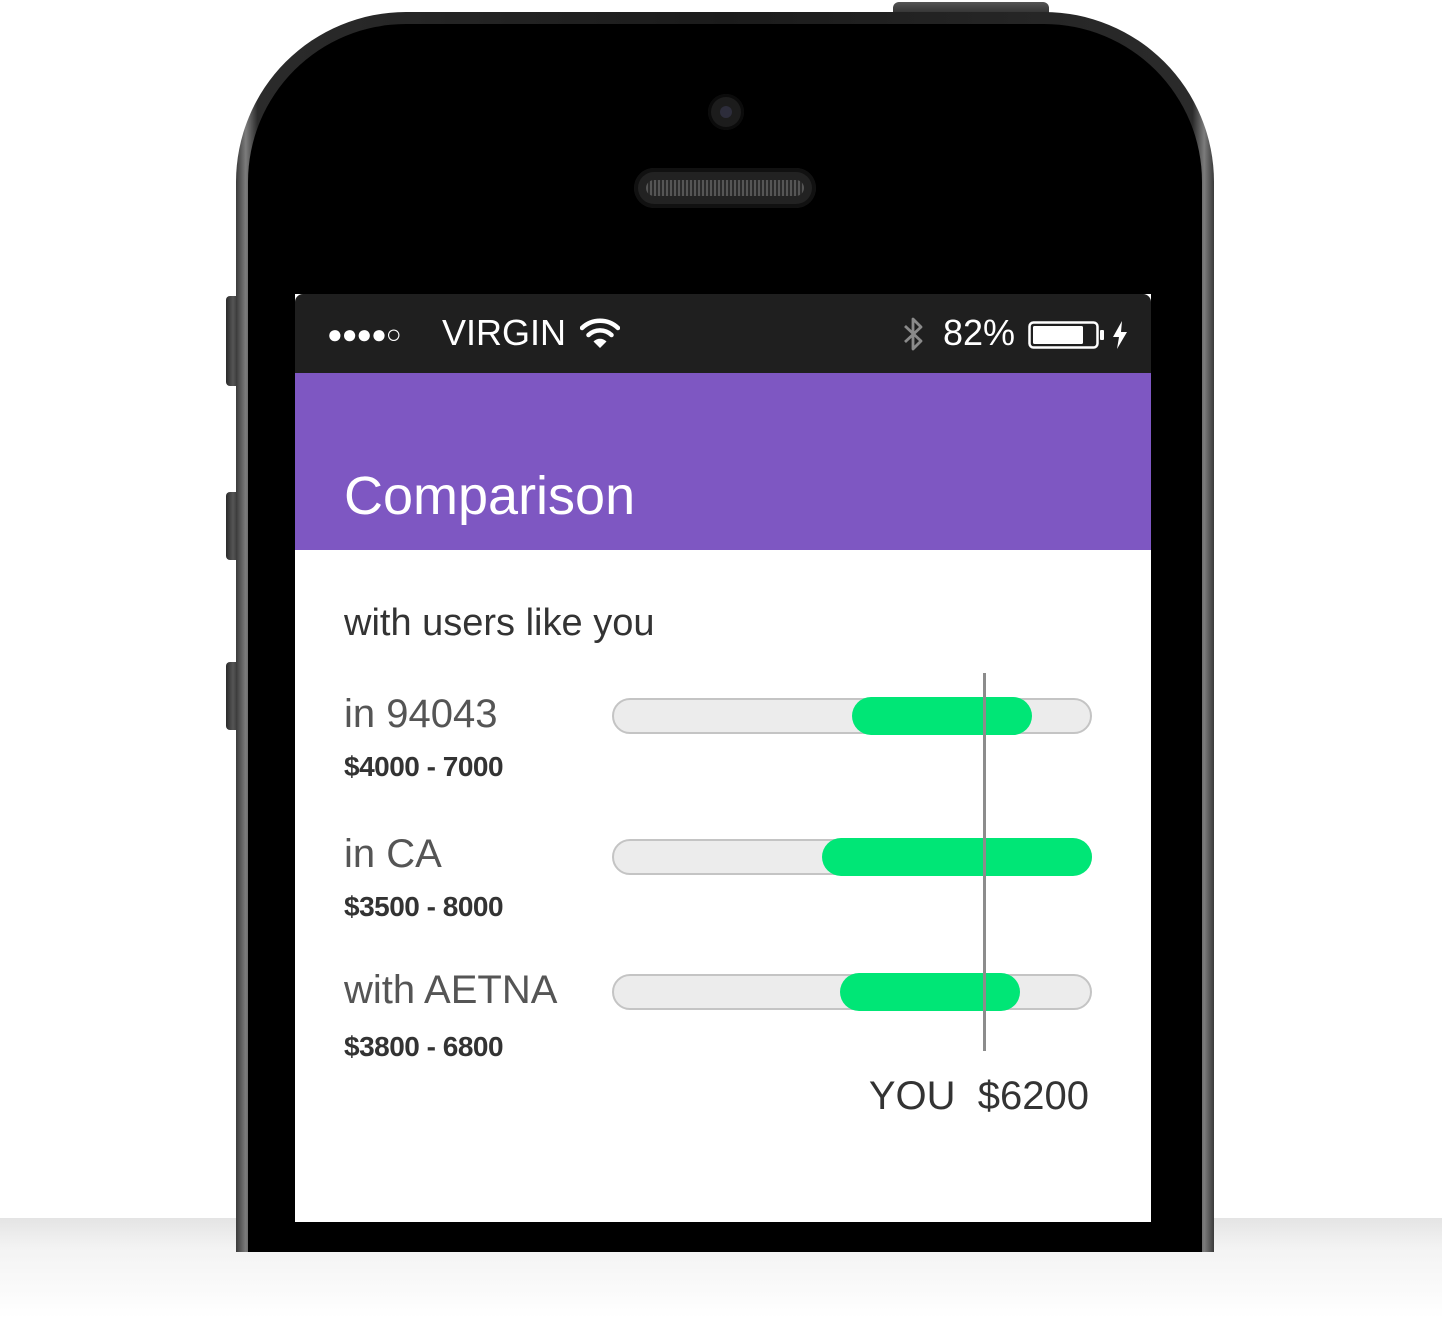 The image size is (1442, 1318). What do you see at coordinates (914, 336) in the screenshot?
I see `bluetooth-icon` at bounding box center [914, 336].